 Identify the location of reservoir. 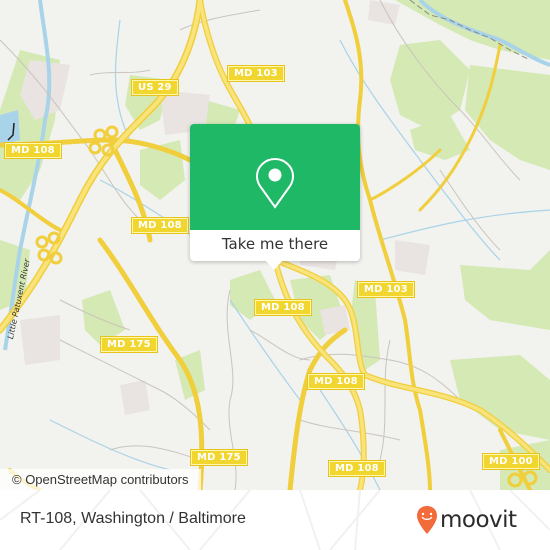
(10, 127).